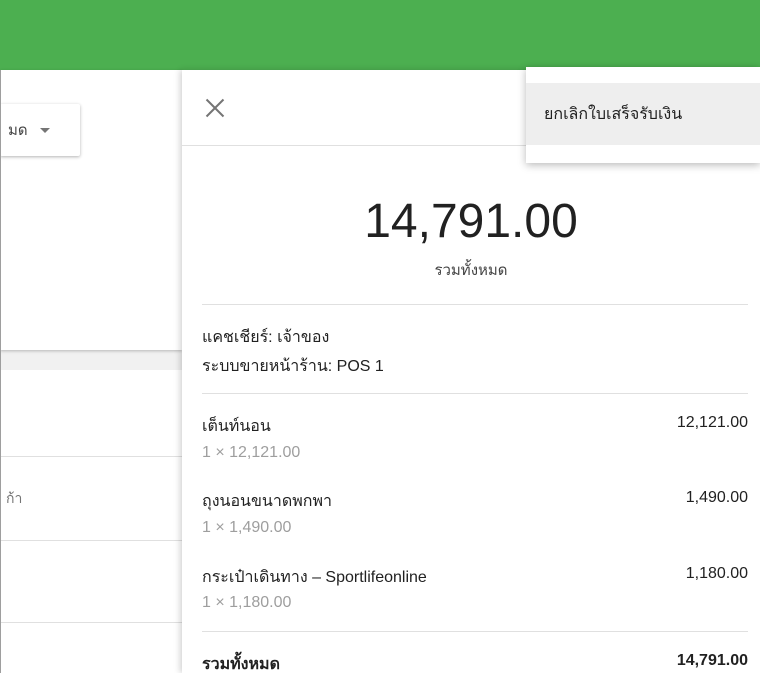 The image size is (760, 673). What do you see at coordinates (251, 452) in the screenshot?
I see `line-item-qty: 1 × 12,121.00` at bounding box center [251, 452].